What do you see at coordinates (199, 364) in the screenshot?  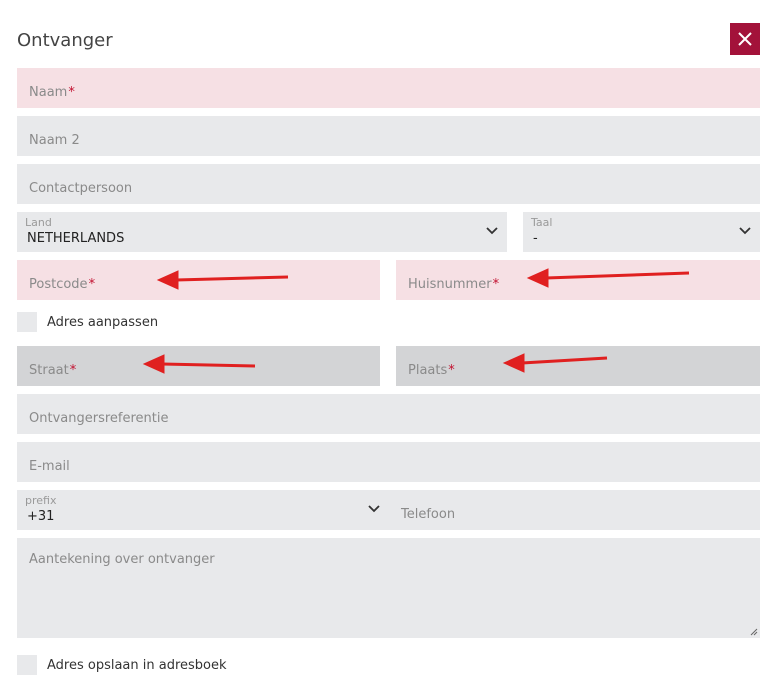 I see `arrow-straat` at bounding box center [199, 364].